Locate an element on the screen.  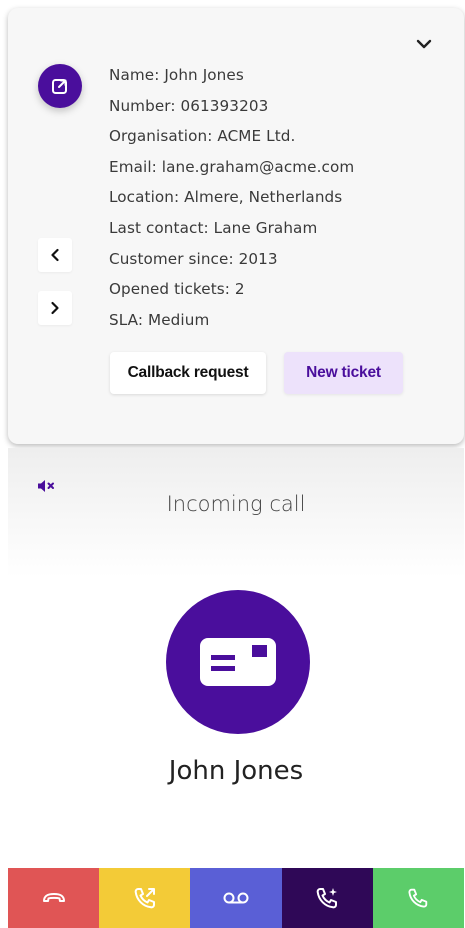
chevron-down-icon is located at coordinates (424, 44).